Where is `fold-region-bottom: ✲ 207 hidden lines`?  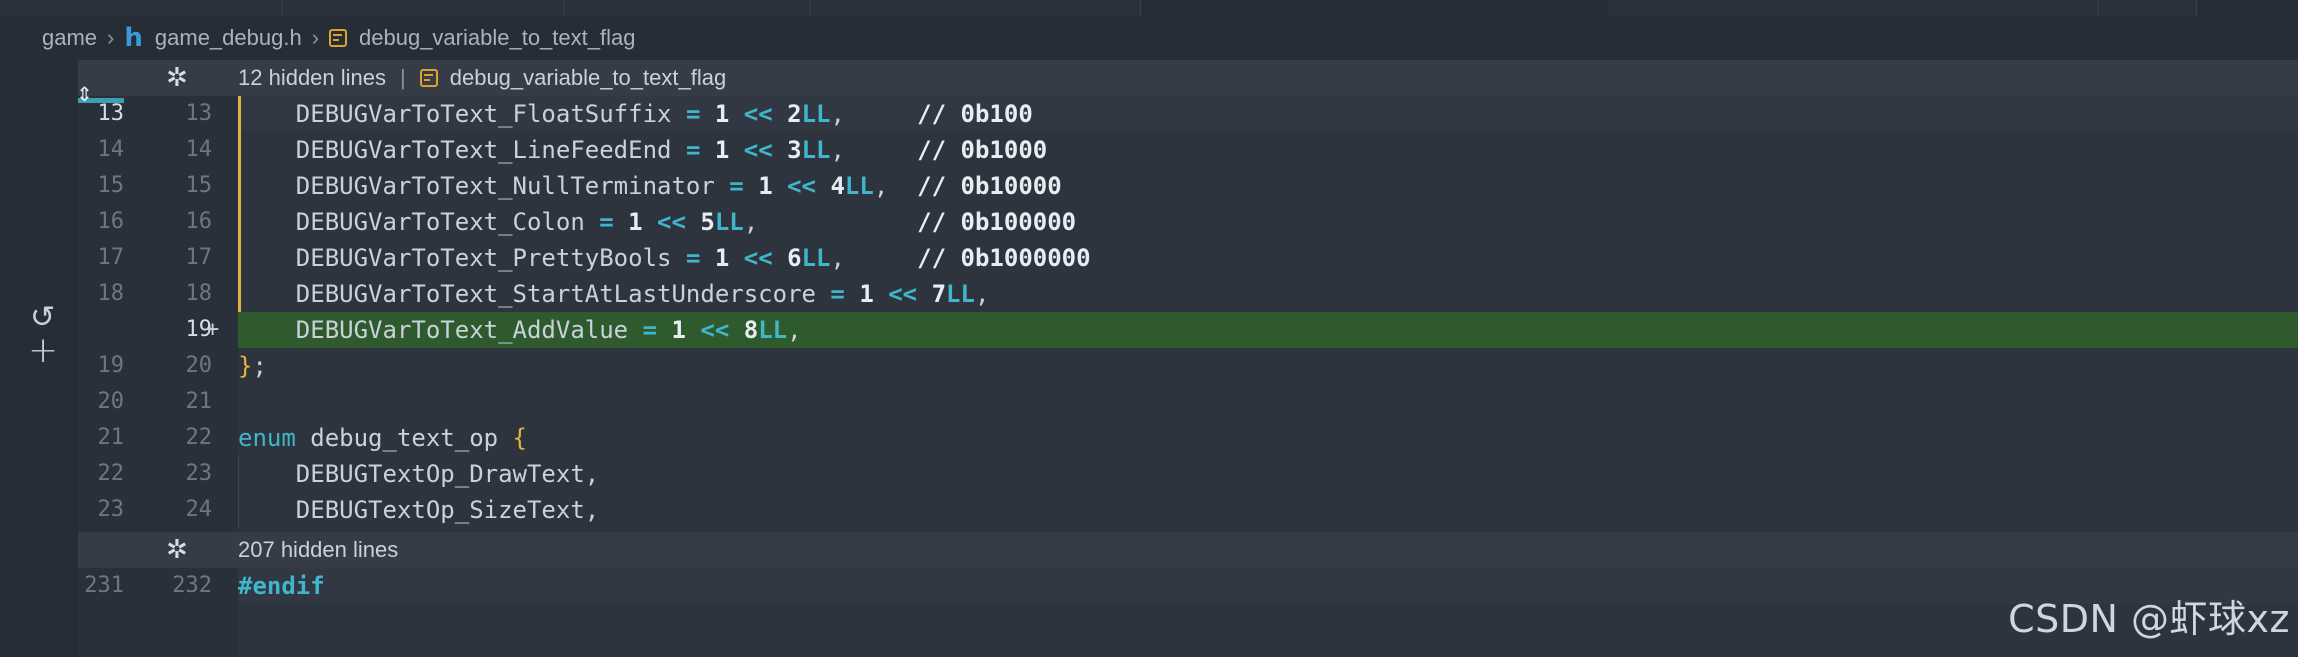 fold-region-bottom: ✲ 207 hidden lines is located at coordinates (1188, 550).